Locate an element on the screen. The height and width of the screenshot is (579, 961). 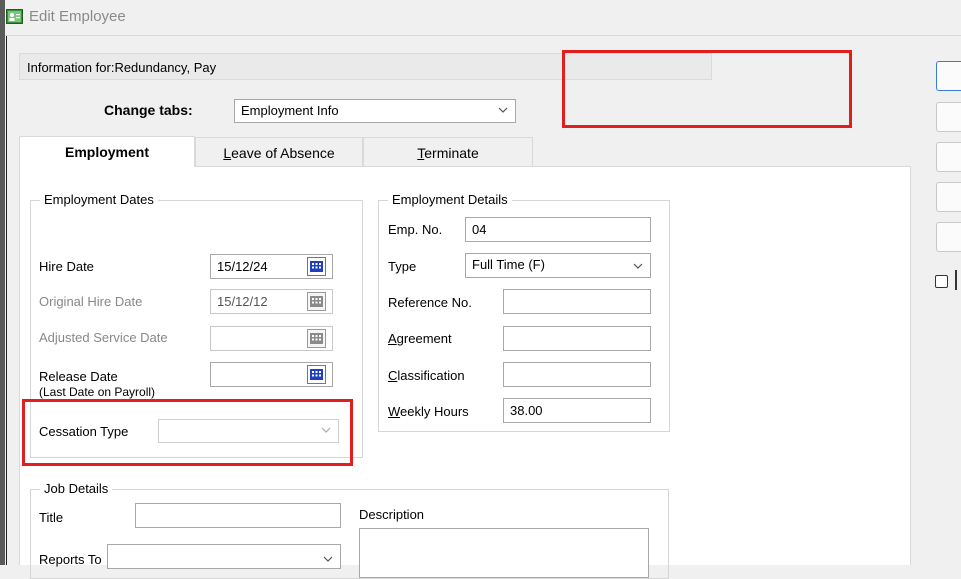
job-details-legend: Job Details is located at coordinates (76, 488).